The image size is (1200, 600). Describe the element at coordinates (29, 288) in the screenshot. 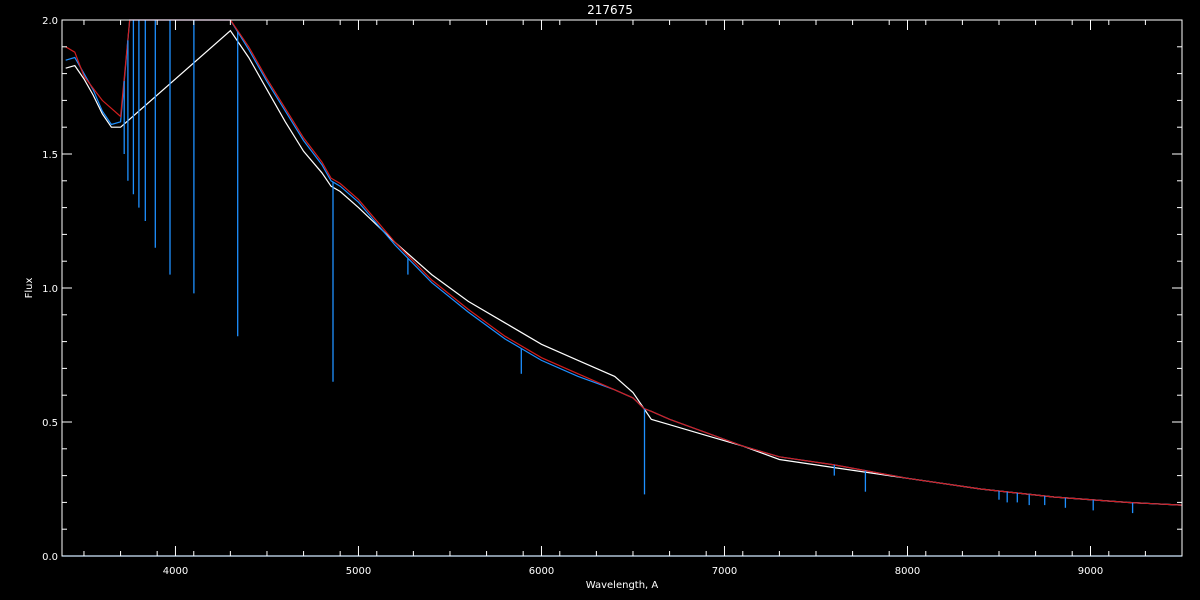

I see `y-axis-label: Flux` at that location.